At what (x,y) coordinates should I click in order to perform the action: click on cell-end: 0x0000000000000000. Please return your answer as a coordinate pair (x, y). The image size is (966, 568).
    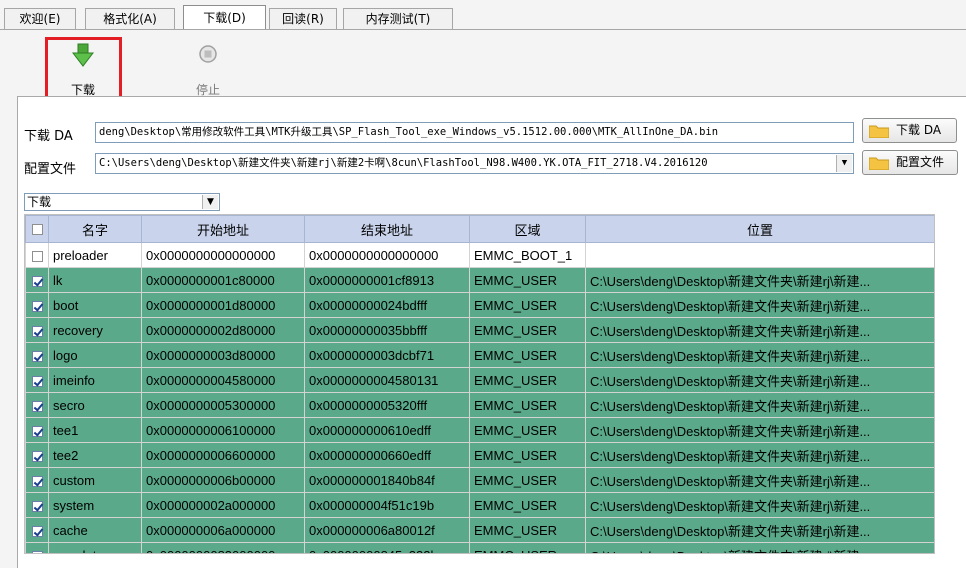
    Looking at the image, I should click on (387, 255).